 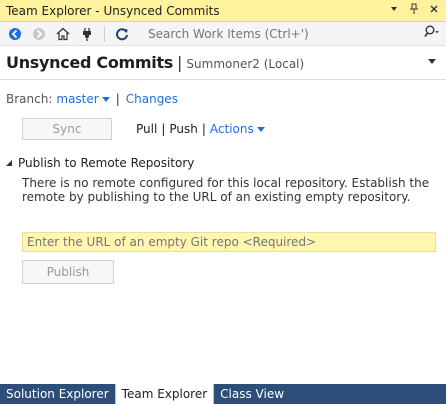 What do you see at coordinates (152, 99) in the screenshot?
I see `changes-link: Changes` at bounding box center [152, 99].